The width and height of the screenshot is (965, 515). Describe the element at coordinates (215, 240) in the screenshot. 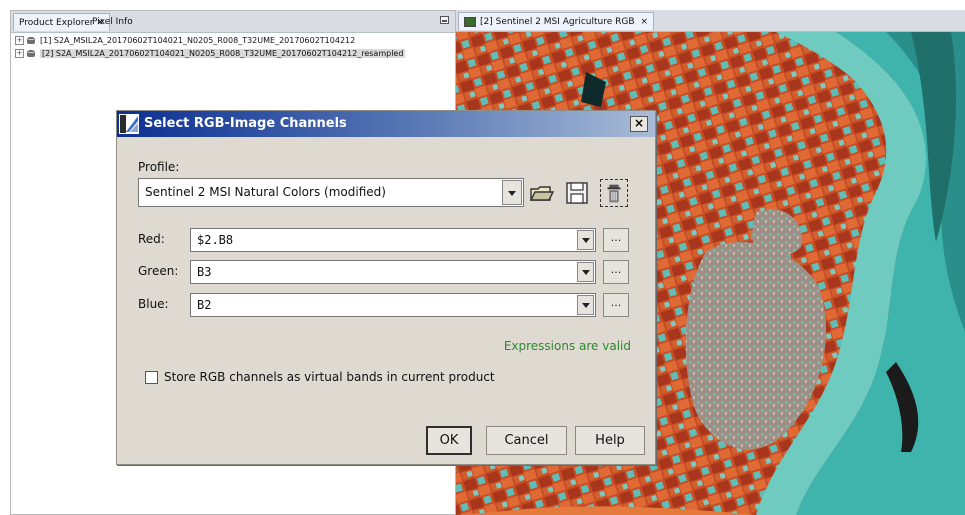

I see `red-expression-value: $2.B8` at that location.